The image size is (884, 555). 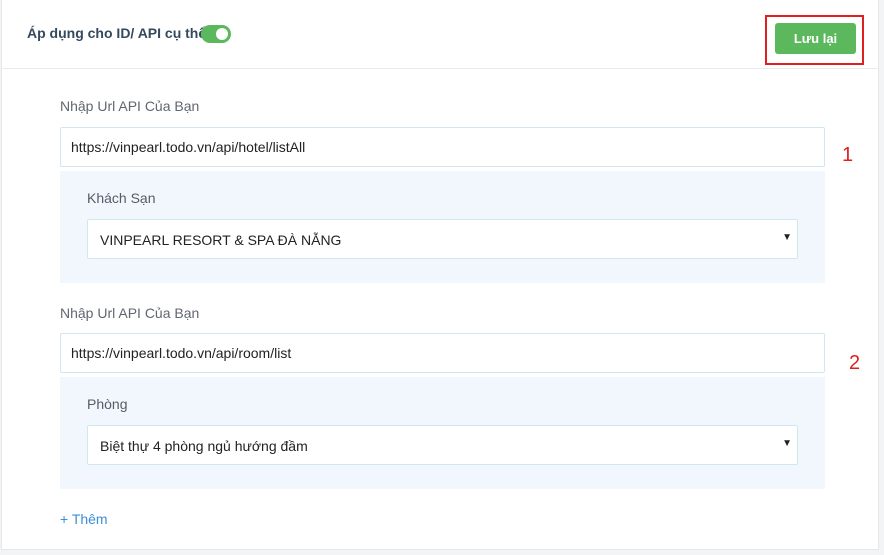 What do you see at coordinates (130, 106) in the screenshot?
I see `url-label-1: Nhập Url API Của Bạn` at bounding box center [130, 106].